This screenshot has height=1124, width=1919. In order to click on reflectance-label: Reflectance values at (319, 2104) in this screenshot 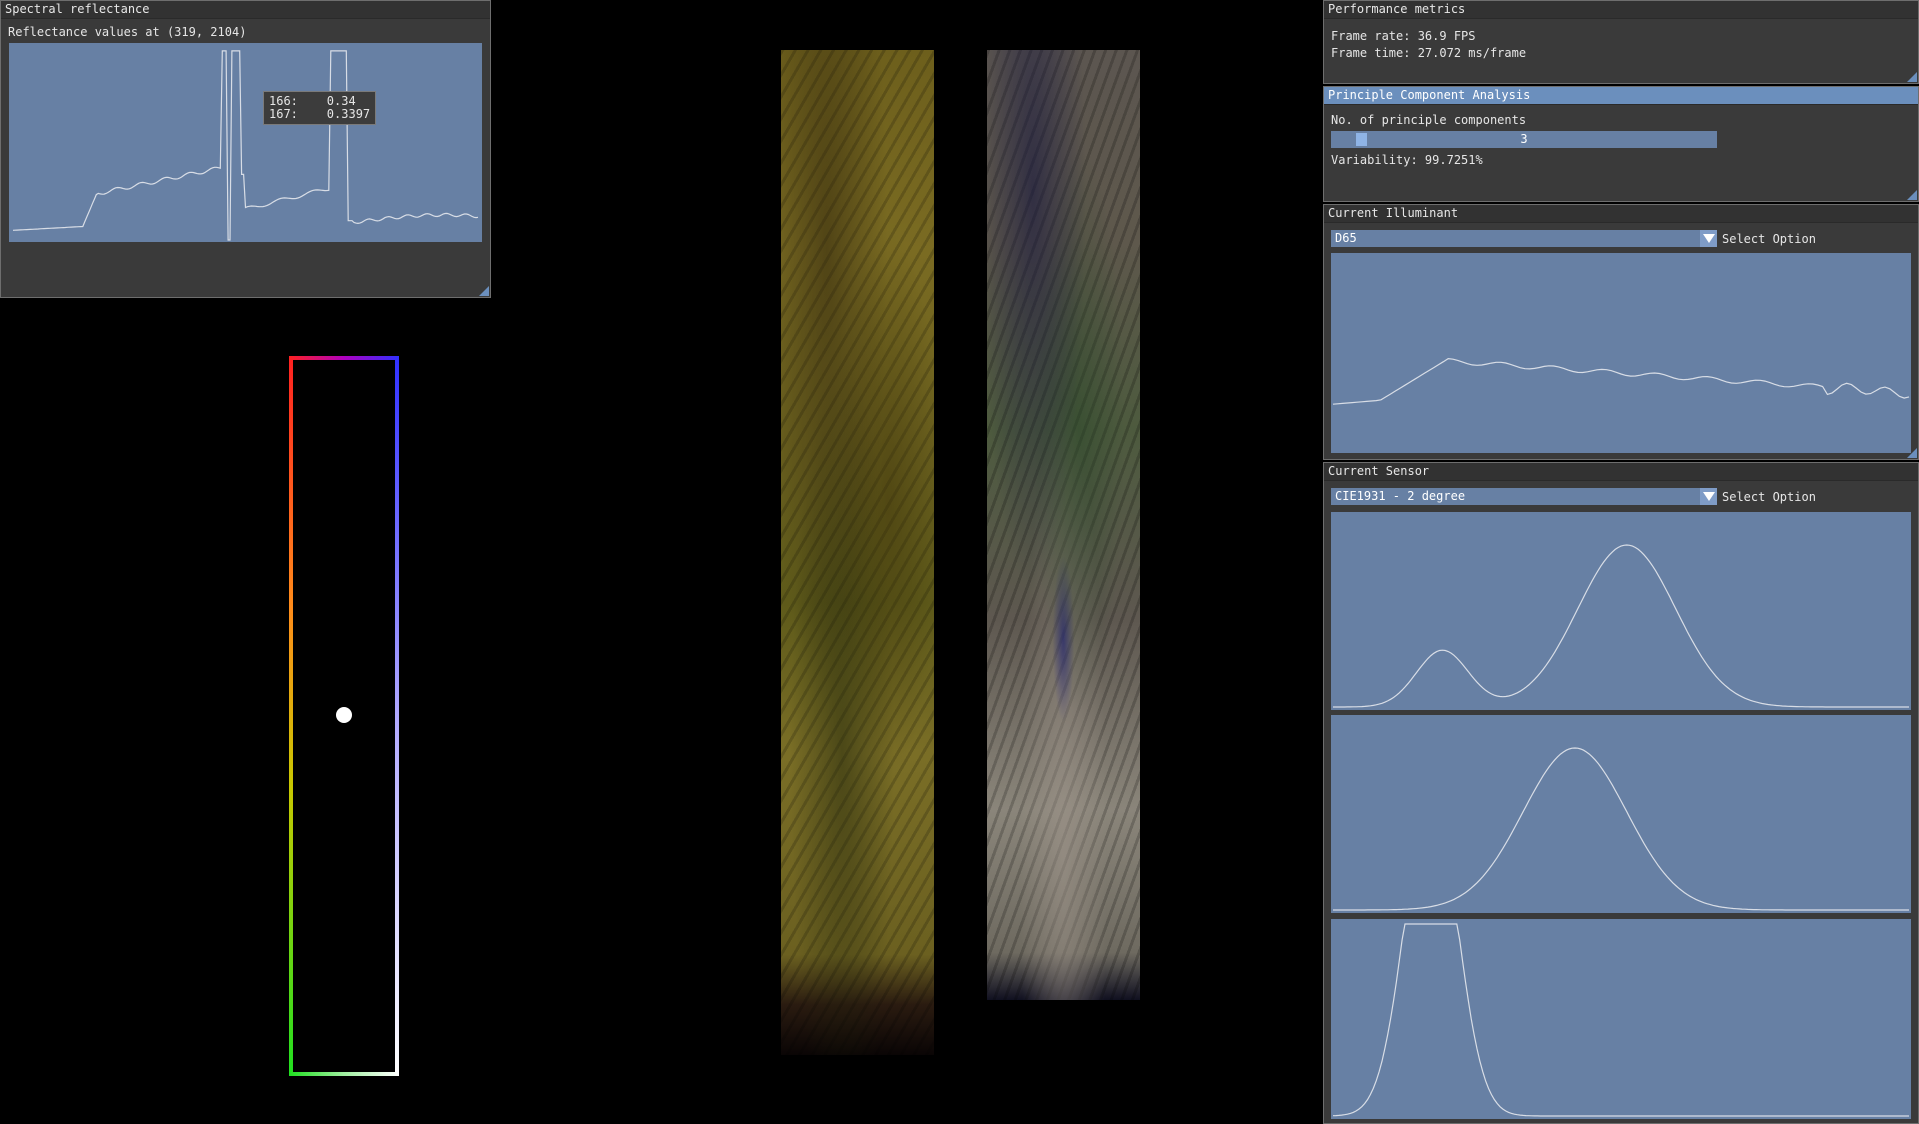, I will do `click(127, 32)`.